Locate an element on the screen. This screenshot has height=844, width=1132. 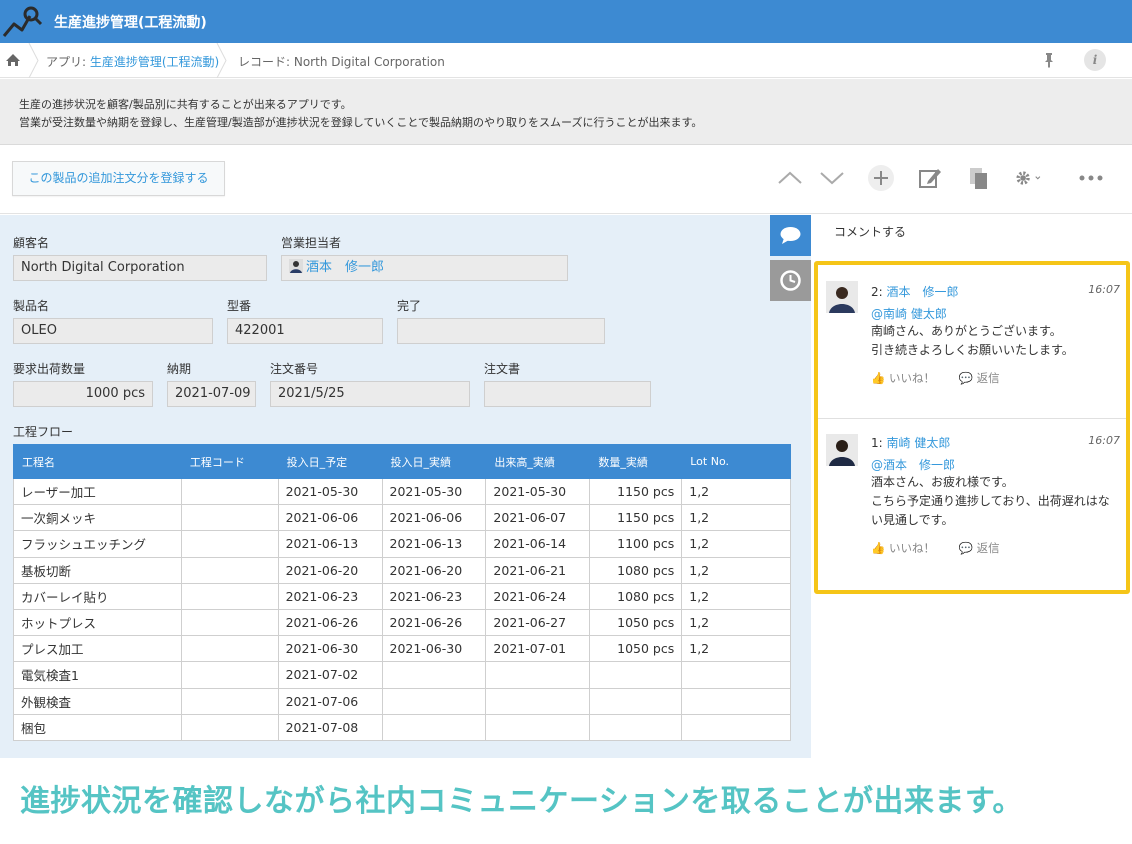
breadcrumb-app: アプリ: 生産進捗管理(工程流動) is located at coordinates (132, 61).